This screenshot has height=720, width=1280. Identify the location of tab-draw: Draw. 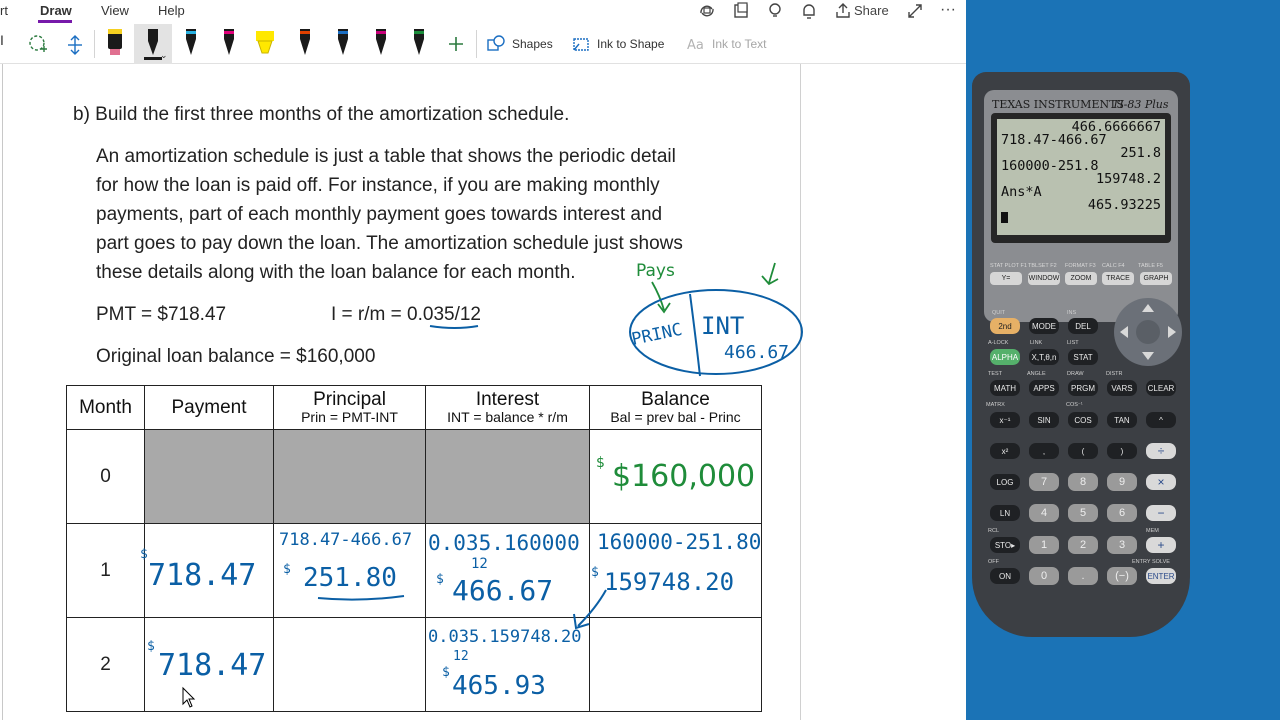
(56, 10).